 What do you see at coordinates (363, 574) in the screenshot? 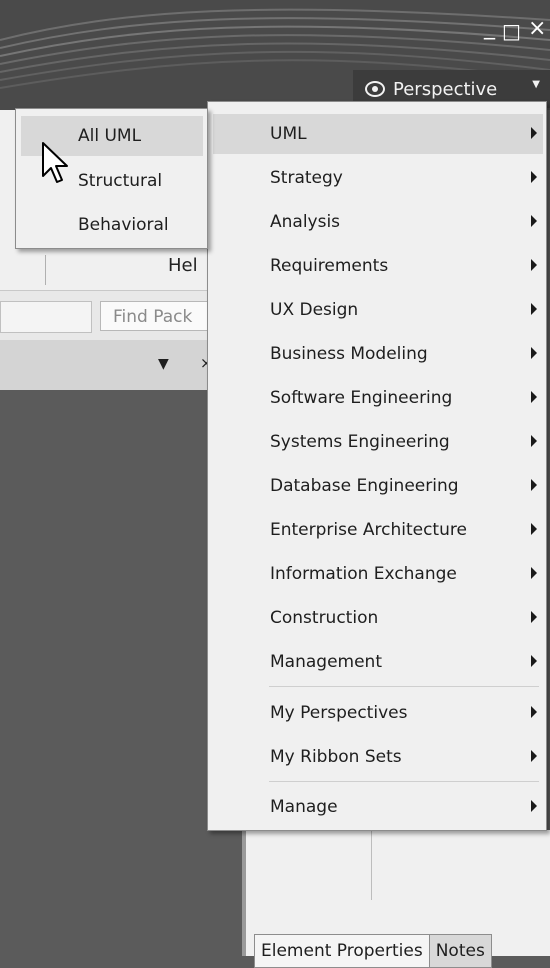
I see `menu-item-label: Information Exchange` at bounding box center [363, 574].